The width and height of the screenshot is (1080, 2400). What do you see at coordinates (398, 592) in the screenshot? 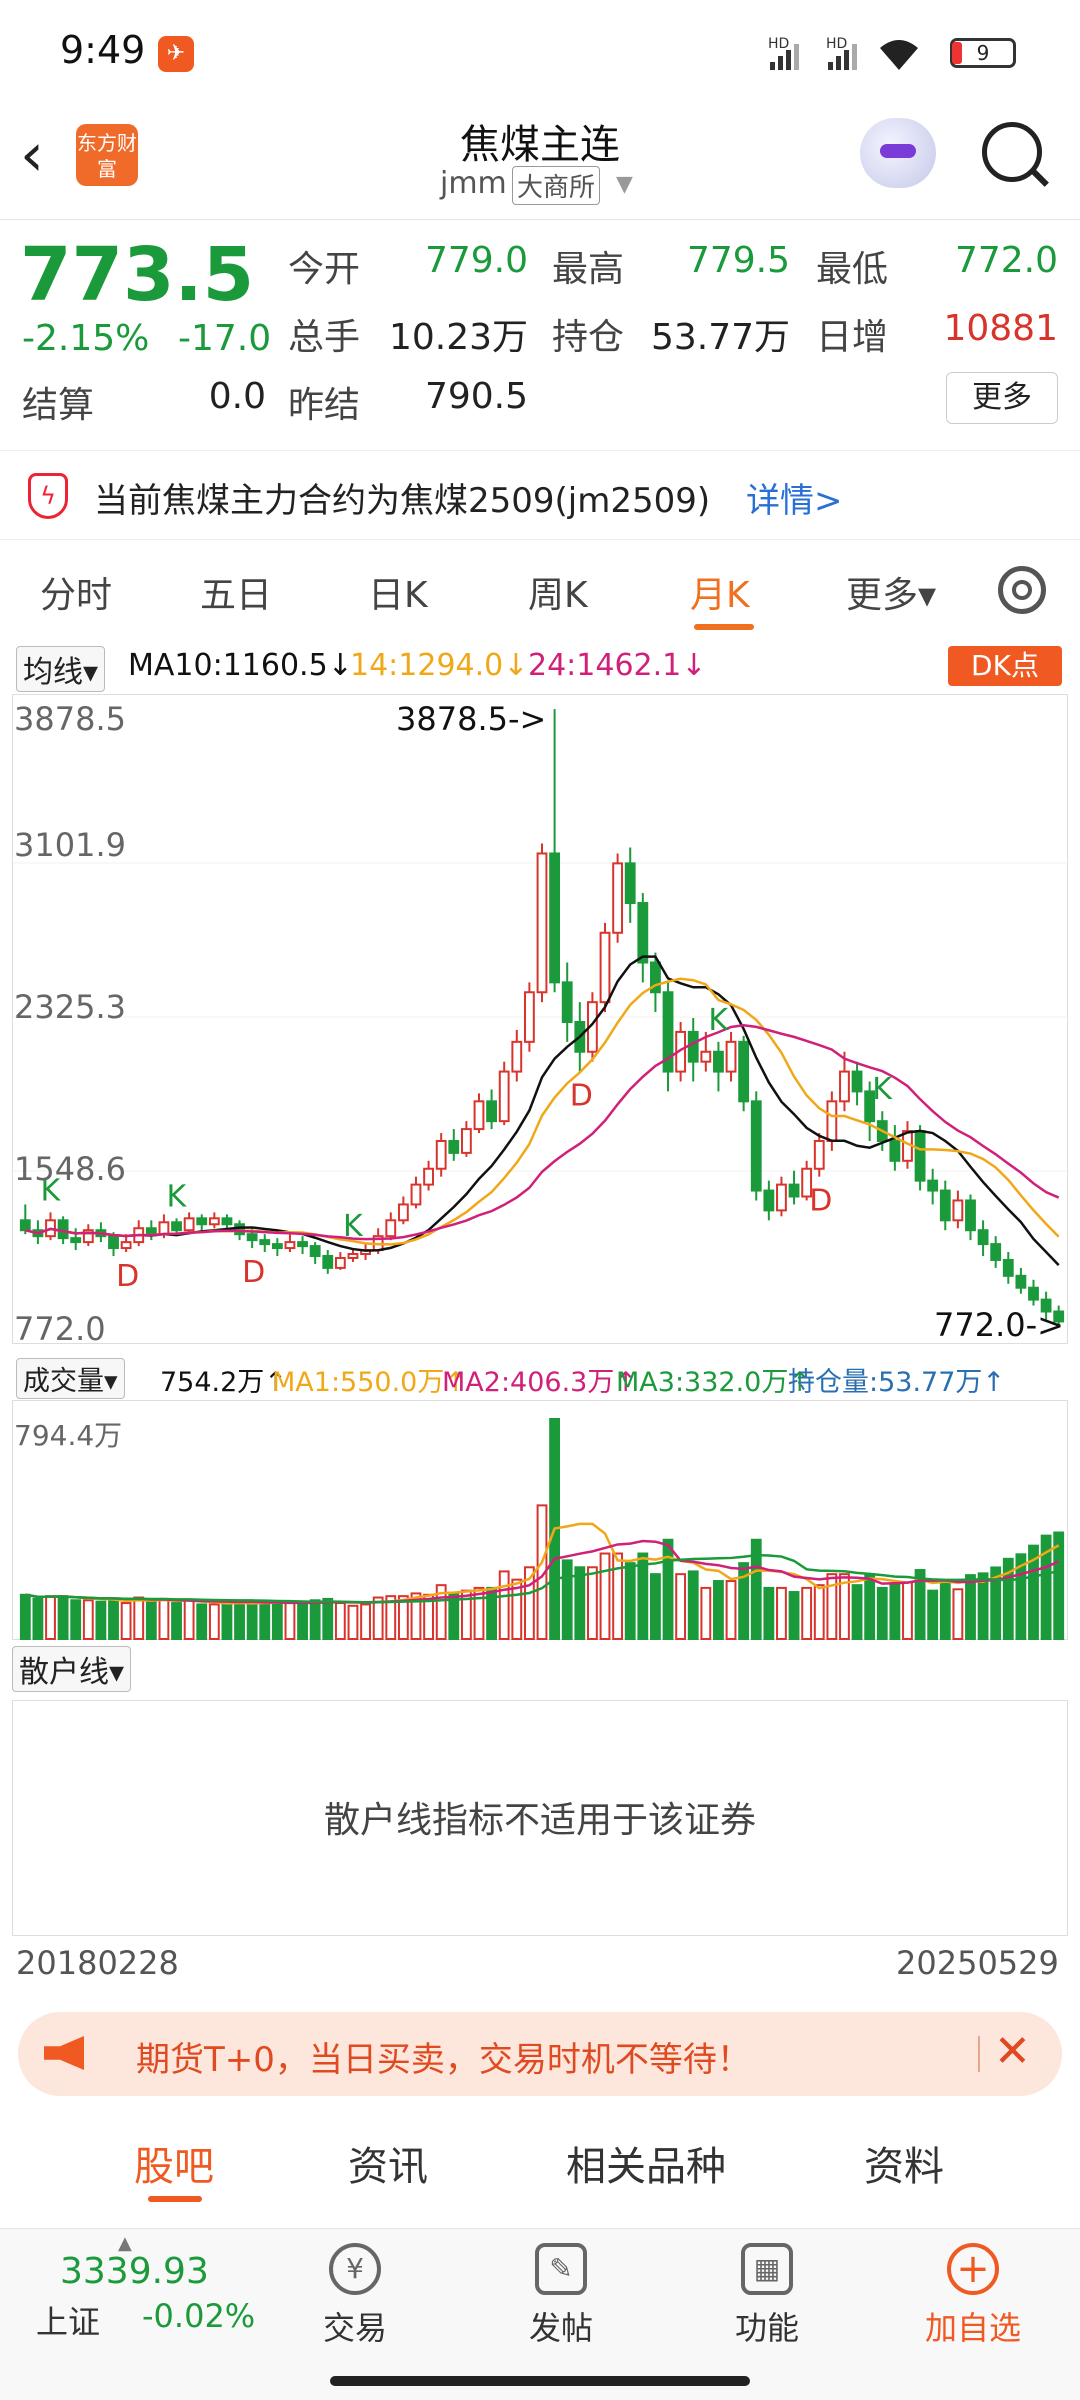
I see `tab-daily: 日K` at bounding box center [398, 592].